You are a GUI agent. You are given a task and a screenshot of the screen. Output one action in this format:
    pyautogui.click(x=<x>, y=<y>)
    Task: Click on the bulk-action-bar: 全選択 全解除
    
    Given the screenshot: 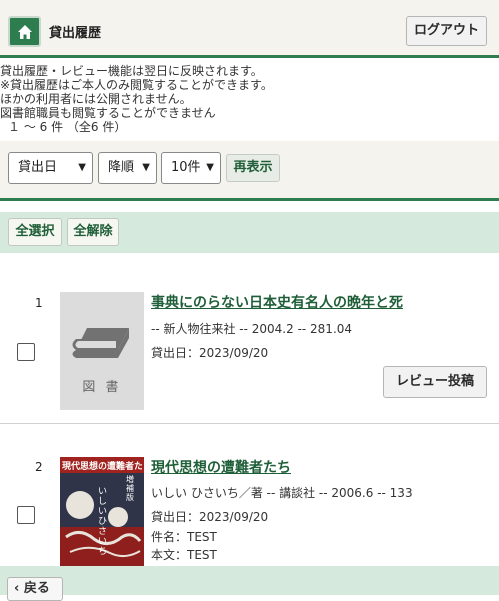 What is the action you would take?
    pyautogui.click(x=249, y=232)
    